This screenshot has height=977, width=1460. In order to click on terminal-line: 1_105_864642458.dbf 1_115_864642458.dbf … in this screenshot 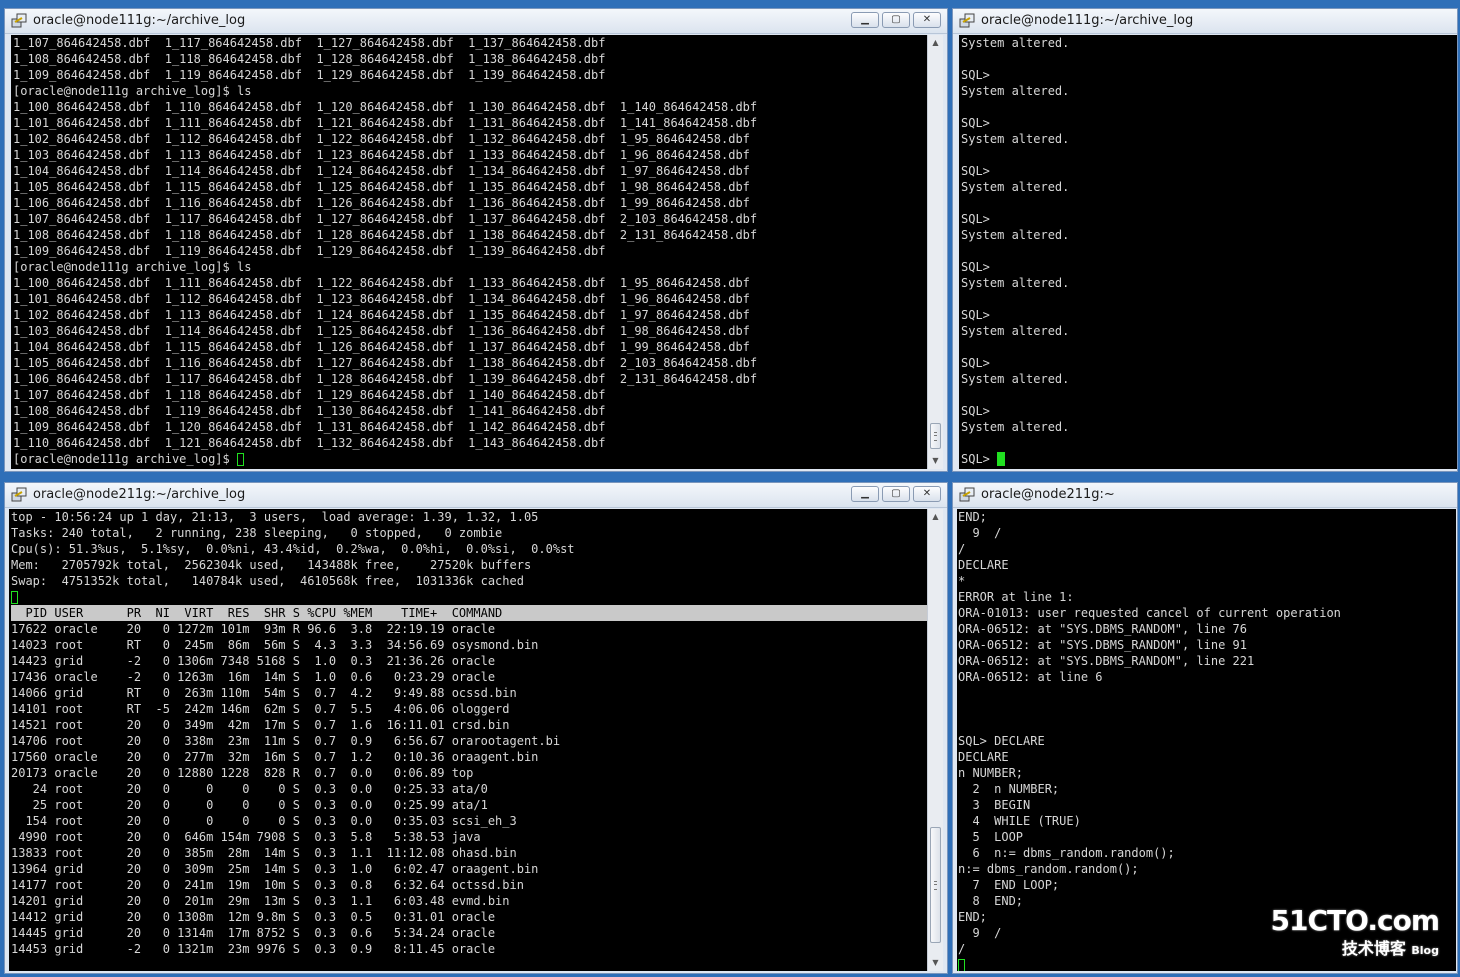, I will do `click(381, 187)`.